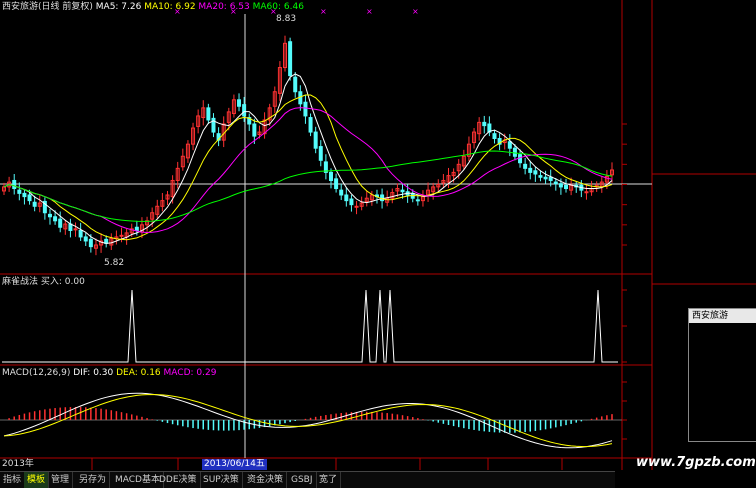  Describe the element at coordinates (37, 480) in the screenshot. I see `toolbar-button: 模板` at that location.